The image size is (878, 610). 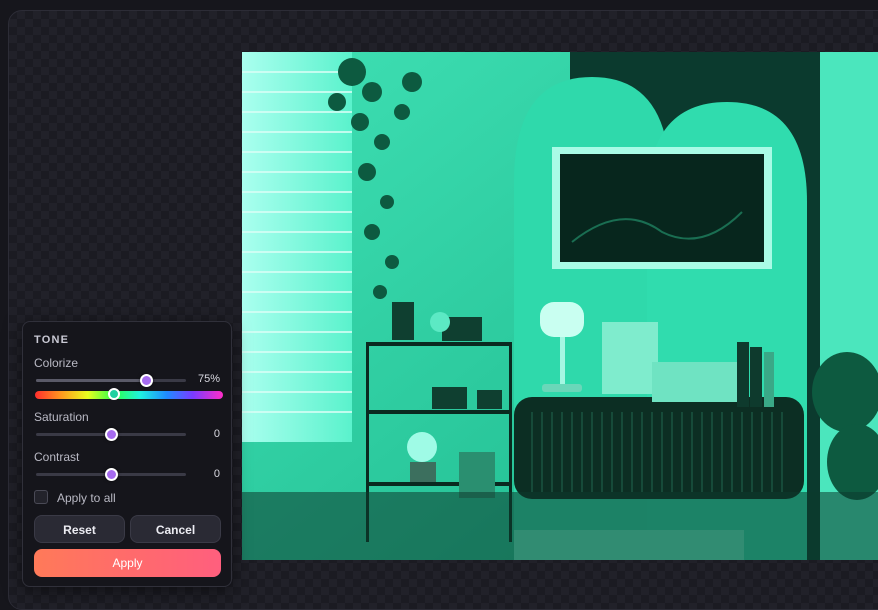 I want to click on colorize-label: Colorize, so click(x=56, y=363).